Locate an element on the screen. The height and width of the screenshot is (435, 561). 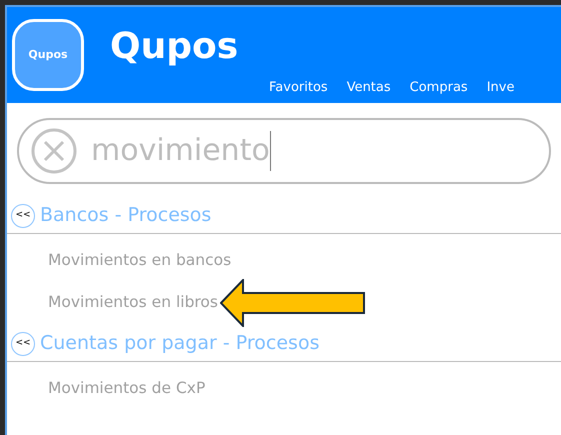
clear-icon is located at coordinates (54, 151).